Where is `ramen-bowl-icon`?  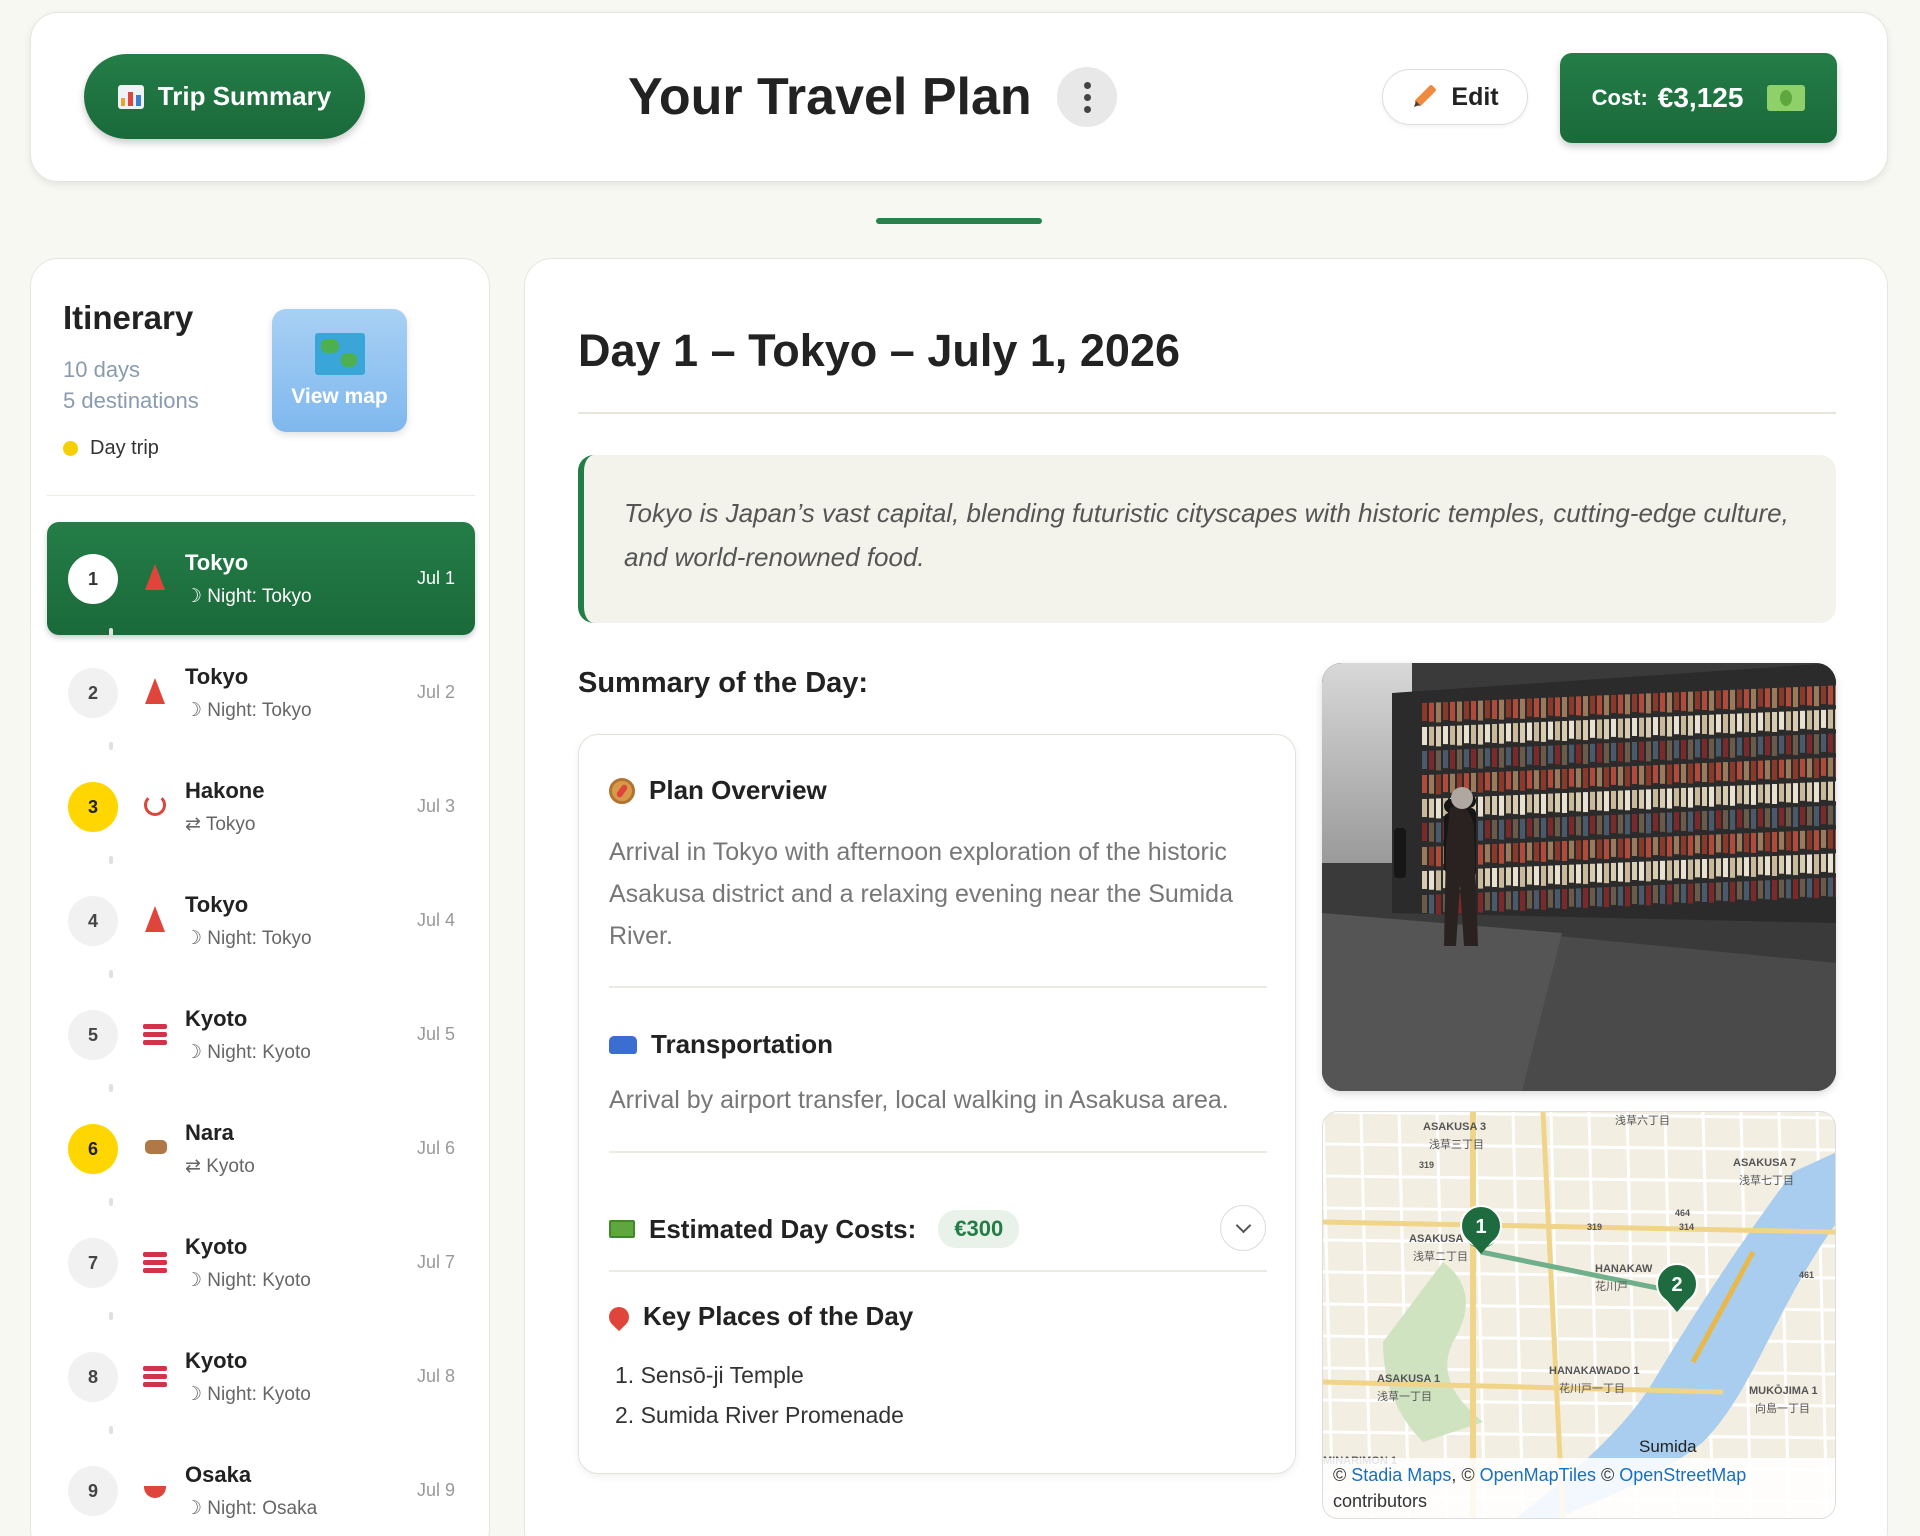 ramen-bowl-icon is located at coordinates (155, 1490).